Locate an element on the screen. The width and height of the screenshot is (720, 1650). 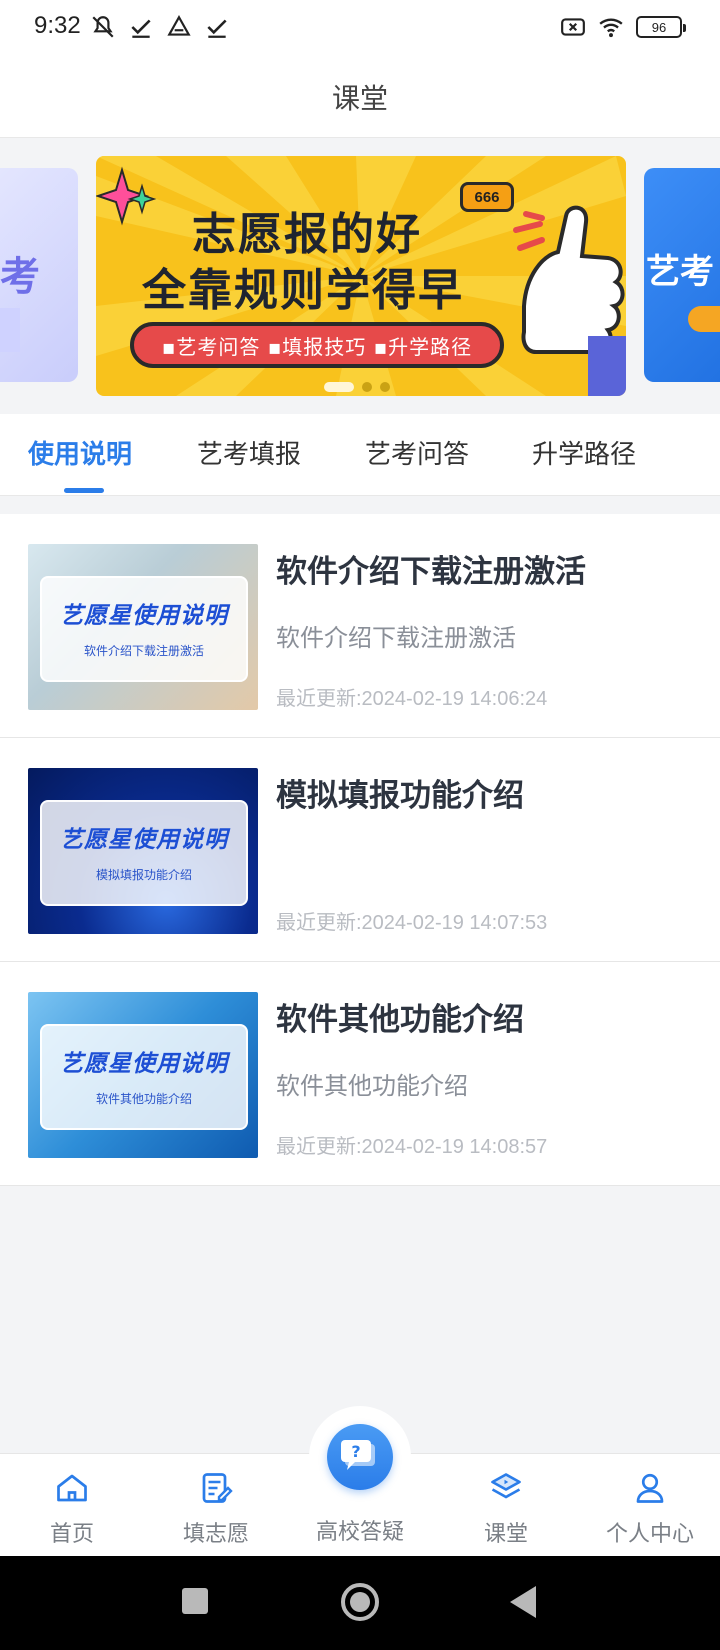
article-title: 软件其他功能介绍 is located at coordinates (400, 1020).